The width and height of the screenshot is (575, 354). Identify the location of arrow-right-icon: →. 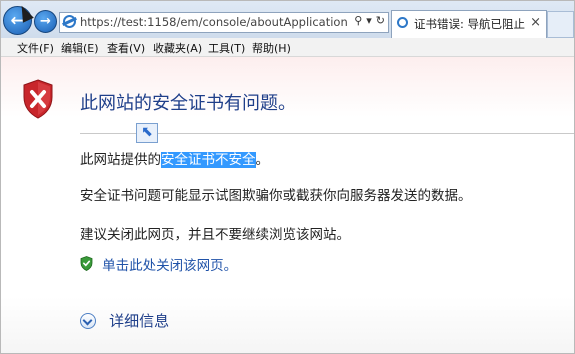
(45, 21).